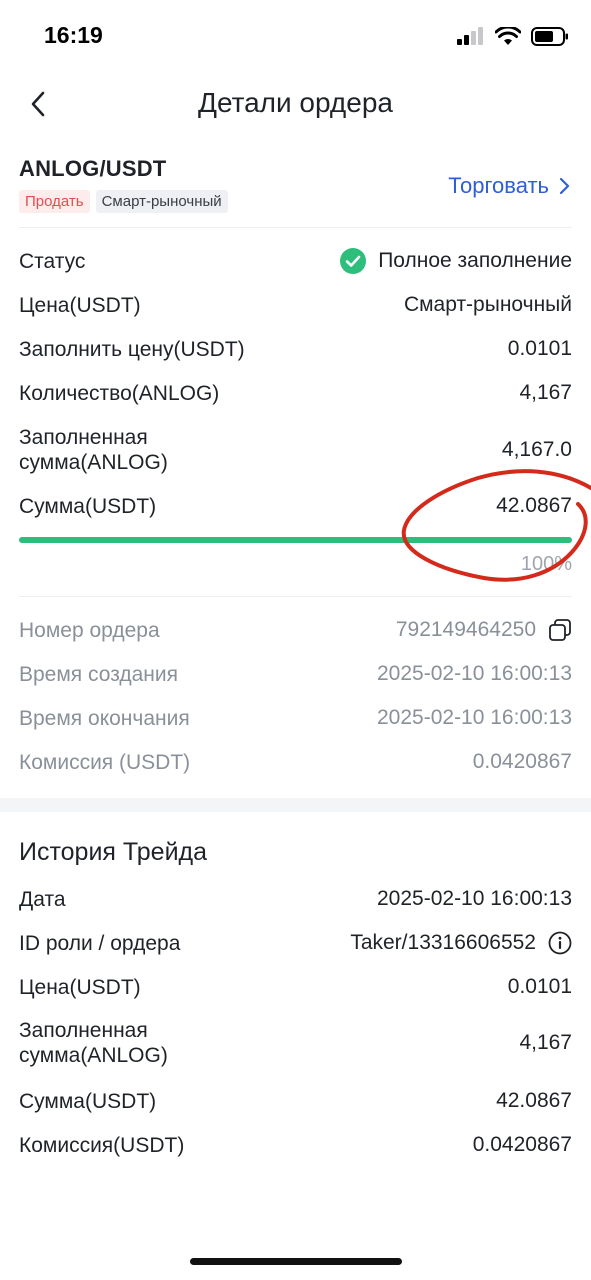 The height and width of the screenshot is (1280, 591). I want to click on section-separator, so click(295, 805).